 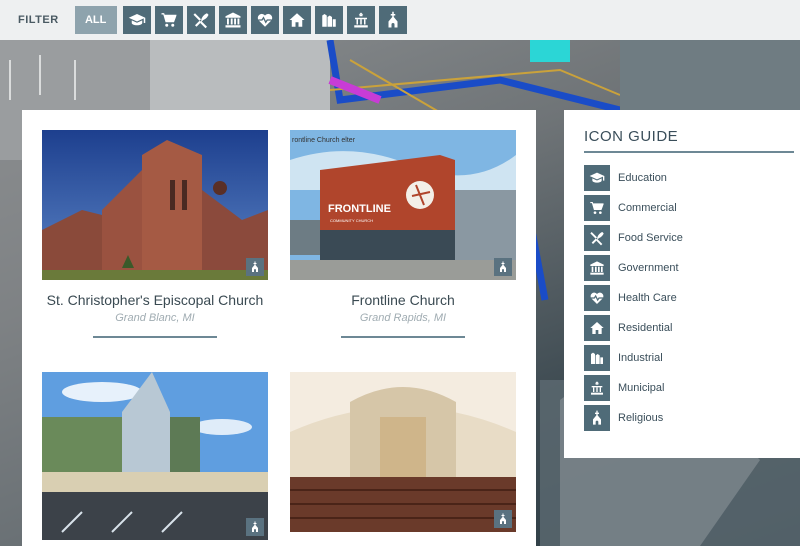 I want to click on project-location: Grand Rapids, MI, so click(x=403, y=318).